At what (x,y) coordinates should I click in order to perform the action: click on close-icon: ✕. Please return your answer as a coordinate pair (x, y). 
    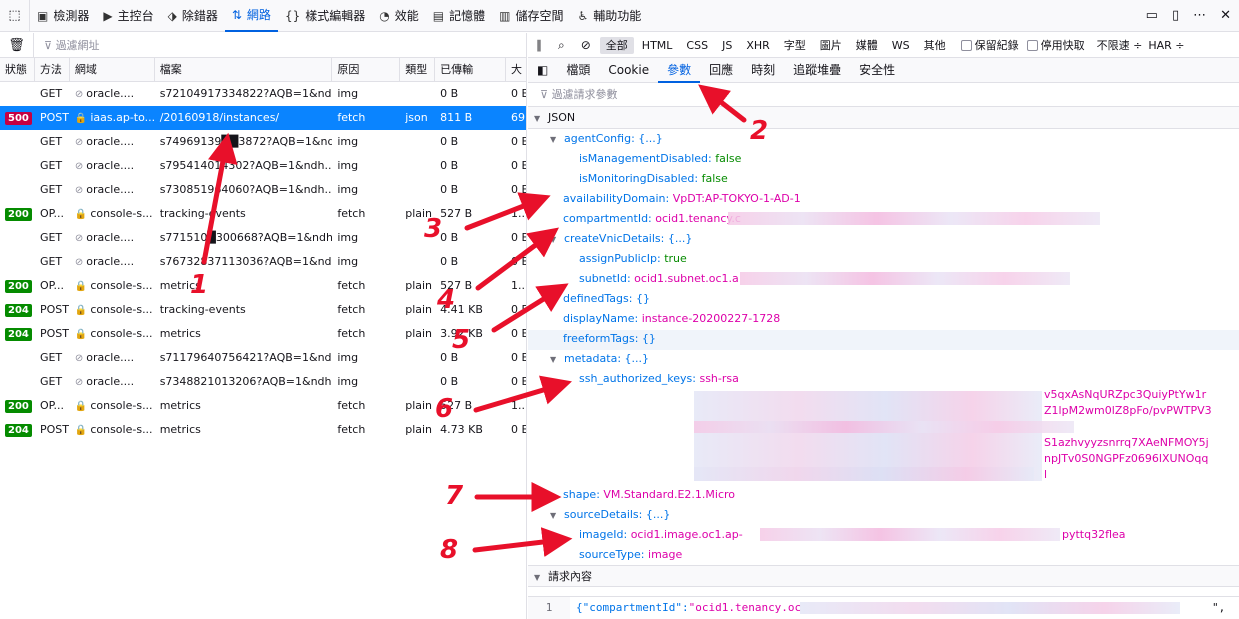
    Looking at the image, I should click on (1225, 15).